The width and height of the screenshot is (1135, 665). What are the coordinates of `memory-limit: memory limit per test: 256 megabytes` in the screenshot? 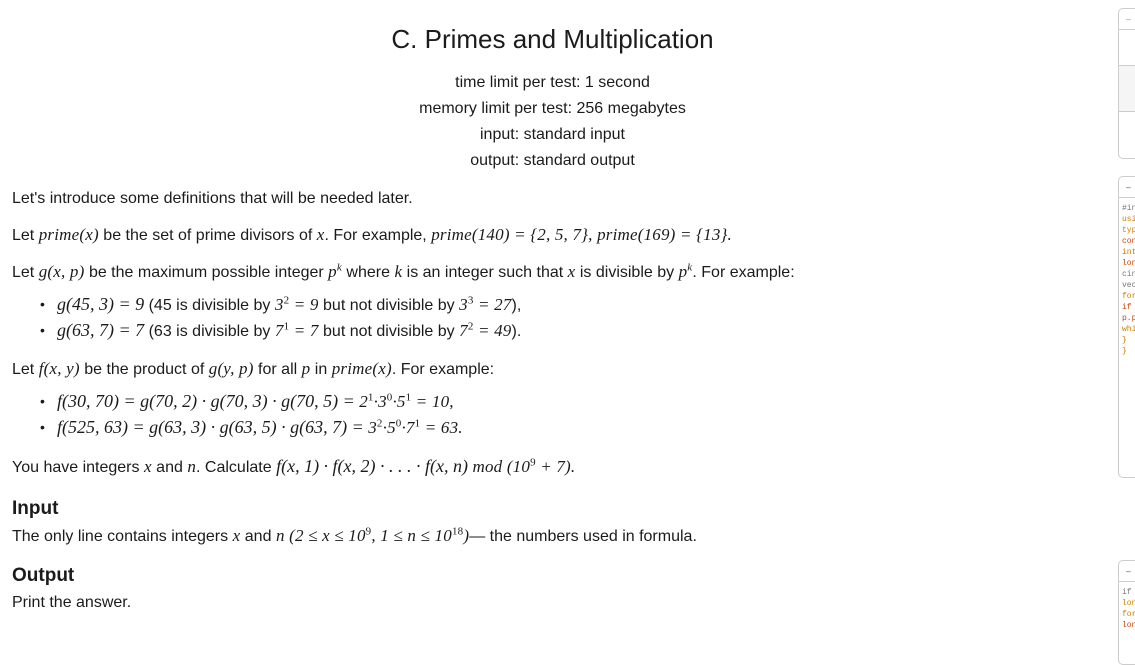 It's located at (552, 108).